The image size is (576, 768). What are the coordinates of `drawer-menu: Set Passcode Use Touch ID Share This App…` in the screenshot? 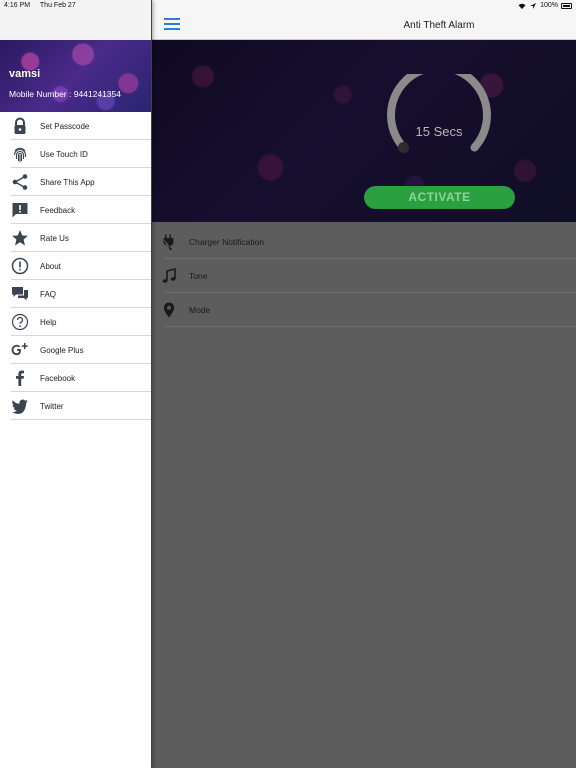 It's located at (75, 266).